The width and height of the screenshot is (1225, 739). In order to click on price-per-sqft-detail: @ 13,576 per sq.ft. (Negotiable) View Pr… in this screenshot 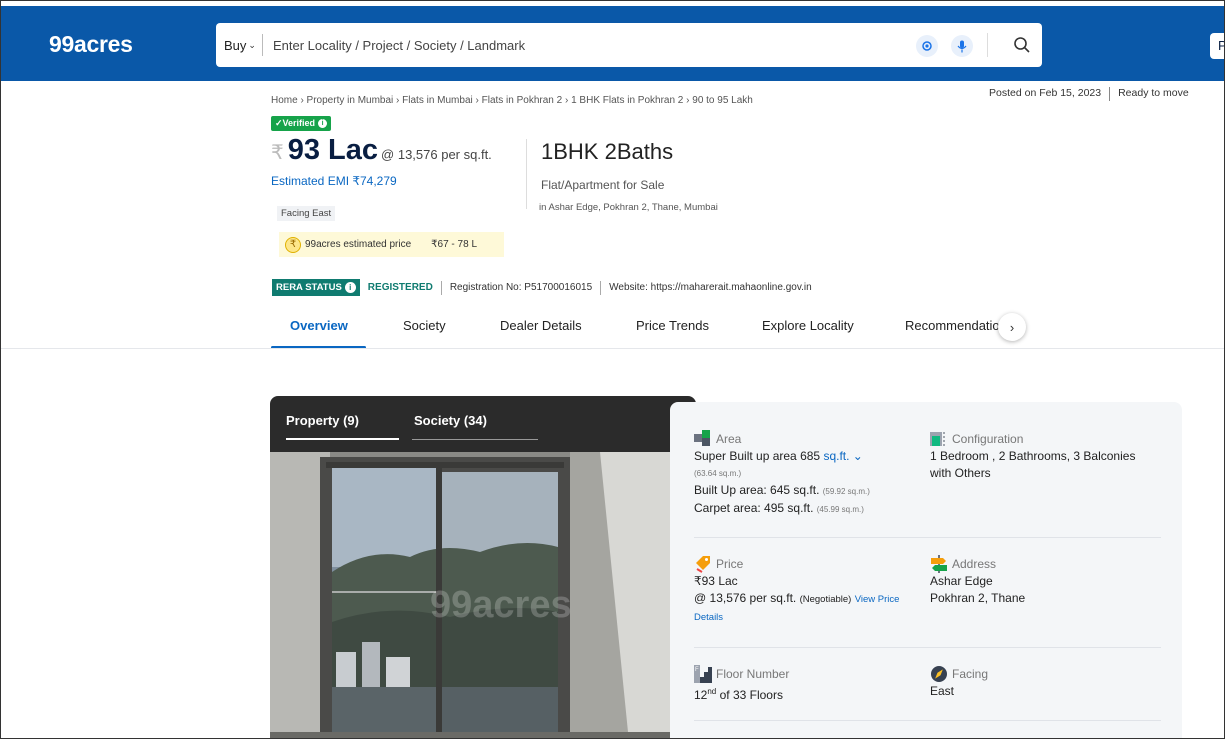, I will do `click(797, 607)`.